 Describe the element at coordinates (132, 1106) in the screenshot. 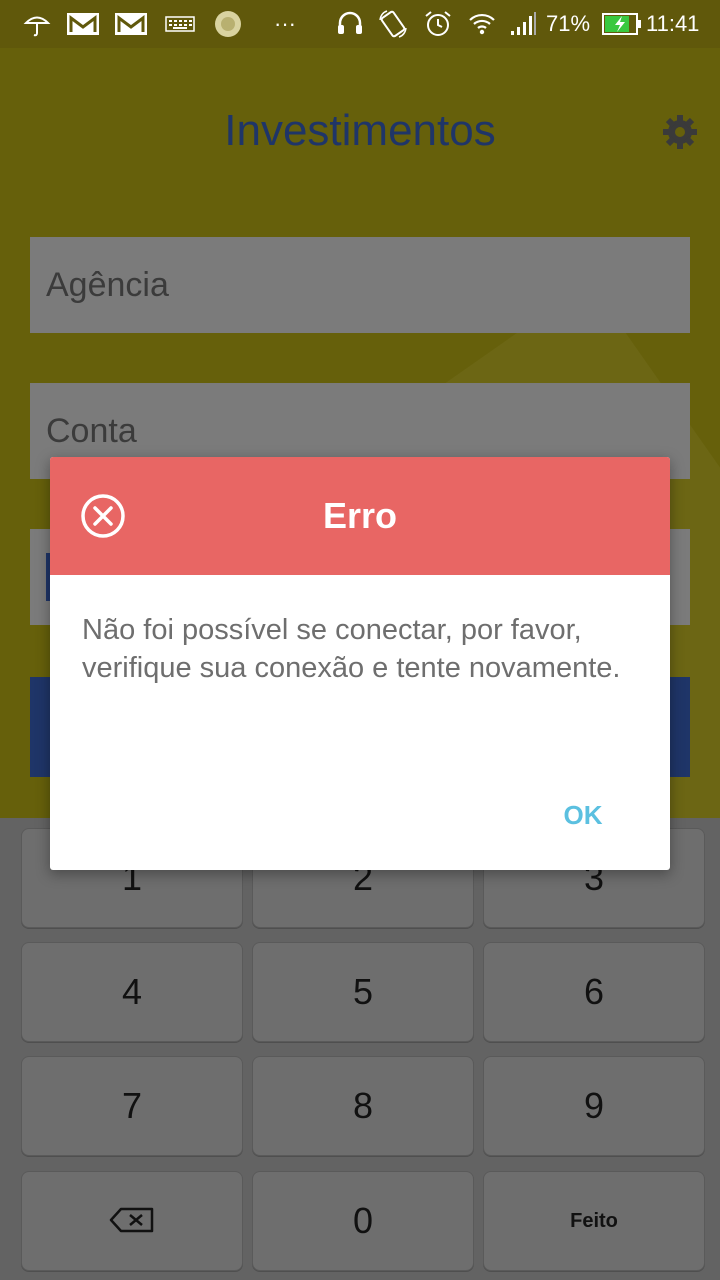

I see `key-7: 7` at that location.